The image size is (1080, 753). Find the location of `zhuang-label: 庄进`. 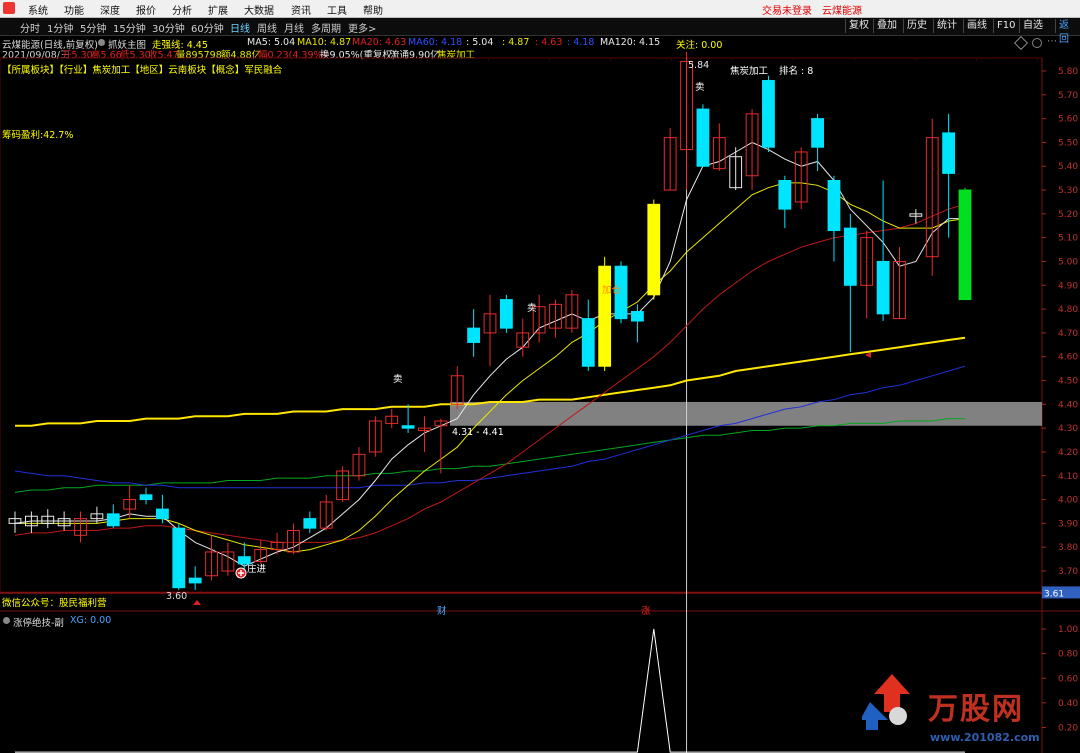

zhuang-label: 庄进 is located at coordinates (257, 569).